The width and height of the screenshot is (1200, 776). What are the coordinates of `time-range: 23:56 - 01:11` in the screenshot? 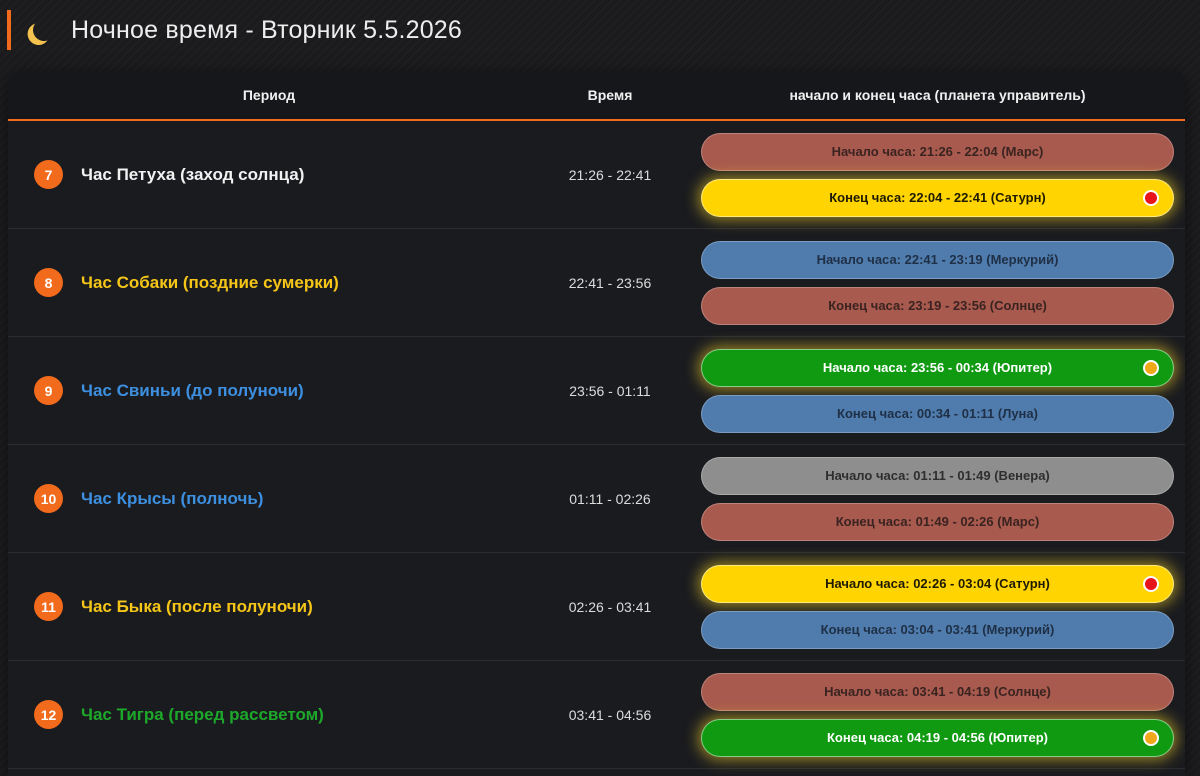 It's located at (610, 390).